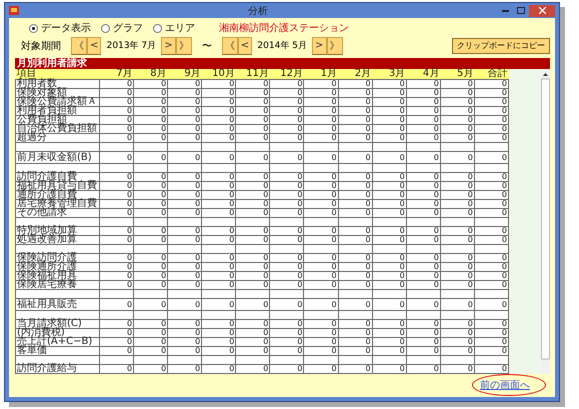 Image resolution: width=579 pixels, height=409 pixels. What do you see at coordinates (58, 213) in the screenshot?
I see `row-label: その他請求` at bounding box center [58, 213].